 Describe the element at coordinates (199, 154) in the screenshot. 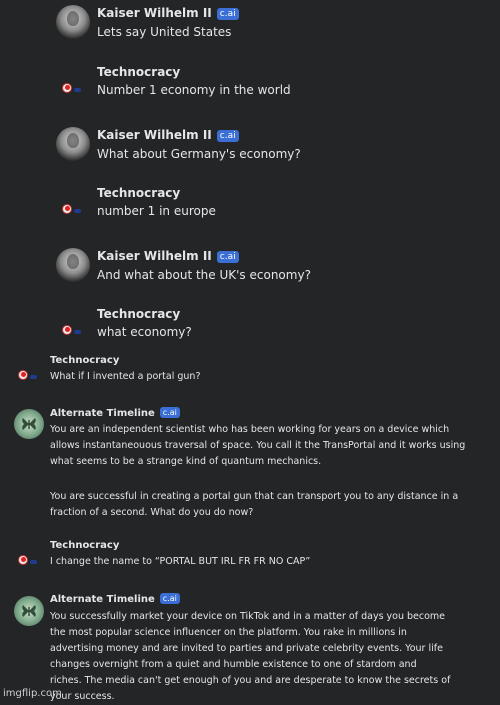

I see `message-text: What about Germany's economy?` at that location.